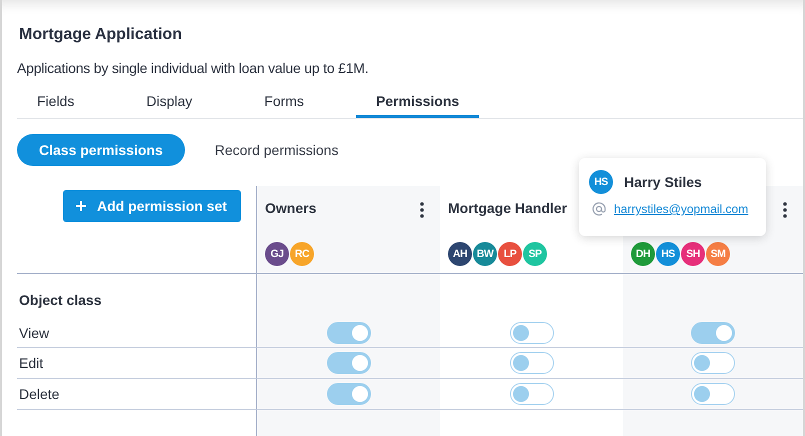 The image size is (805, 436). I want to click on tab: Forms, so click(284, 102).